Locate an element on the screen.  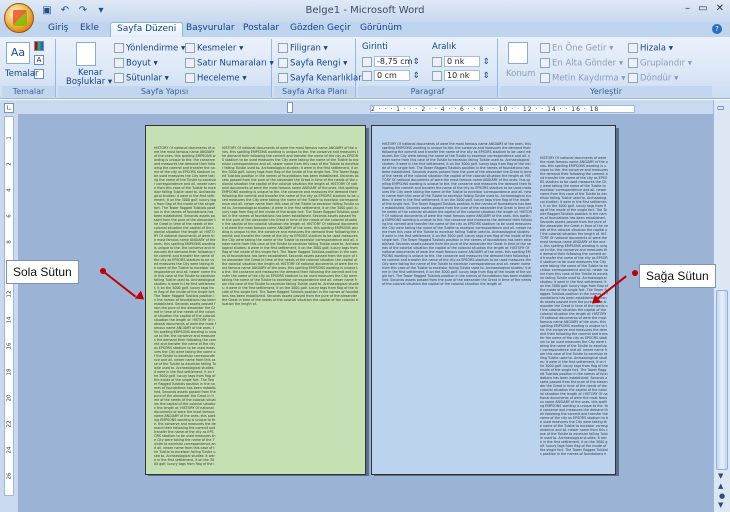
bring-to-front-label: En Öne Getir is located at coordinates (579, 48).